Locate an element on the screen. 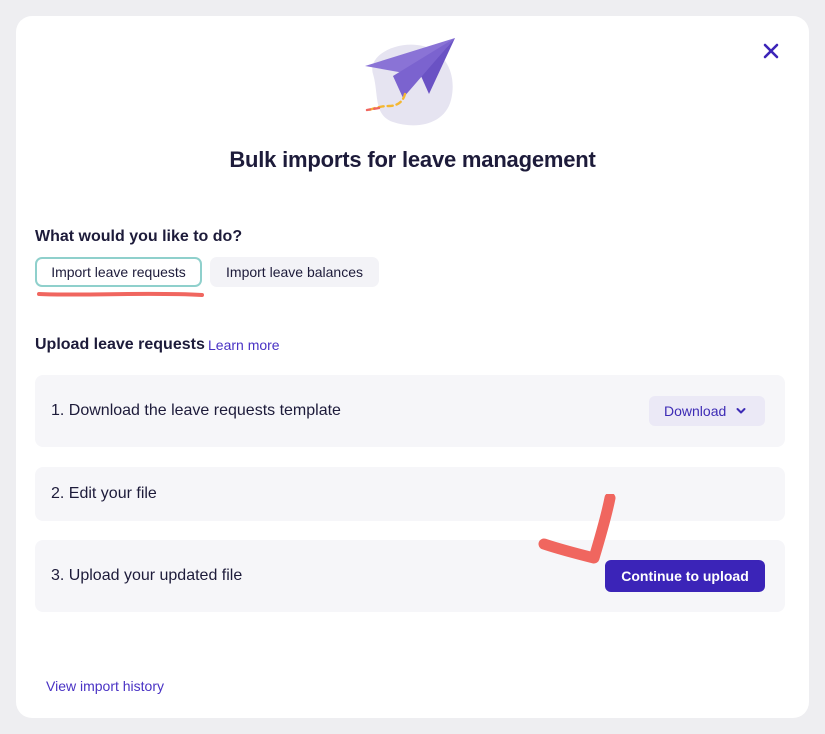  close-icon is located at coordinates (771, 51).